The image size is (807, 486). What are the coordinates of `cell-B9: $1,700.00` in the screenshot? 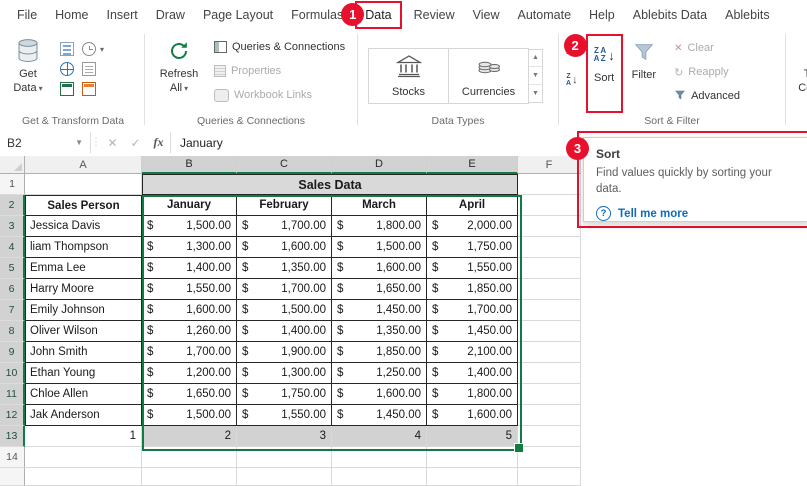 It's located at (189, 352).